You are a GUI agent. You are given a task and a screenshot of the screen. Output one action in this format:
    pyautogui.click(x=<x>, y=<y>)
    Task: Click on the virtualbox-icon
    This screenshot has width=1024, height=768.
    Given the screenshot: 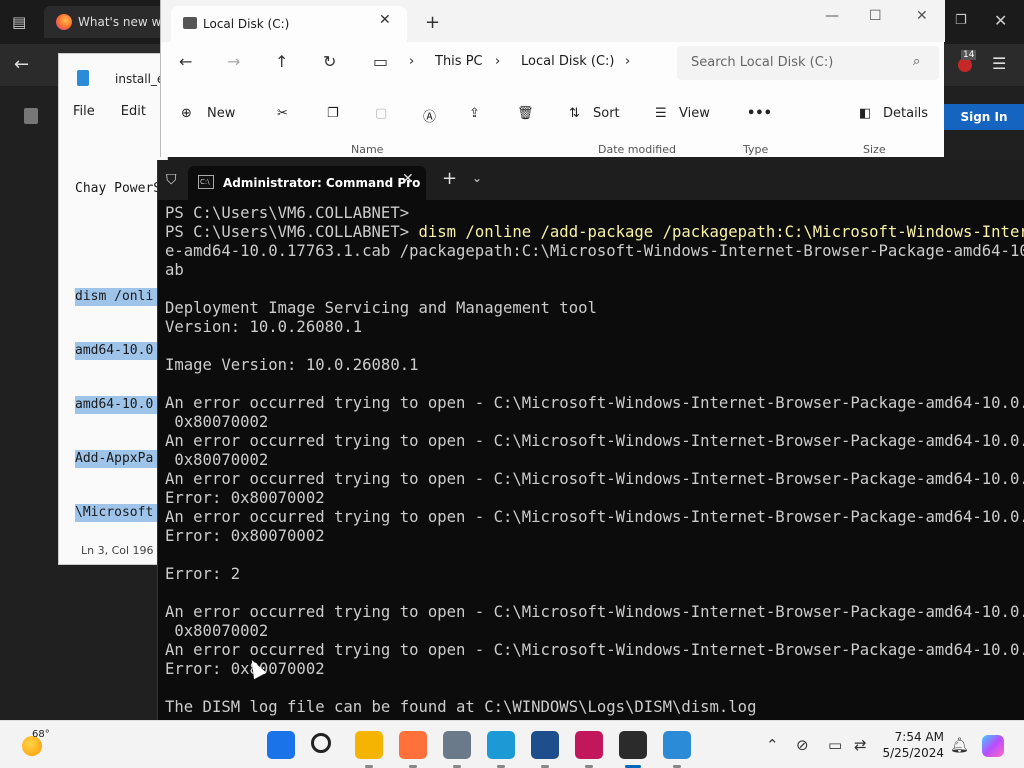 What is the action you would take?
    pyautogui.click(x=545, y=745)
    